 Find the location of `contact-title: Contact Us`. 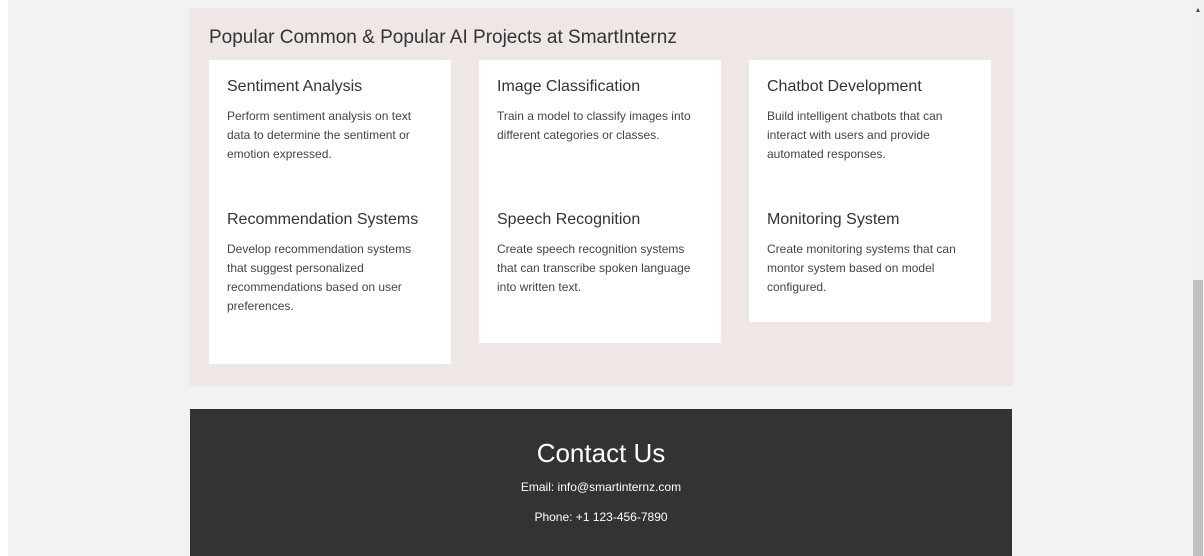

contact-title: Contact Us is located at coordinates (601, 453).